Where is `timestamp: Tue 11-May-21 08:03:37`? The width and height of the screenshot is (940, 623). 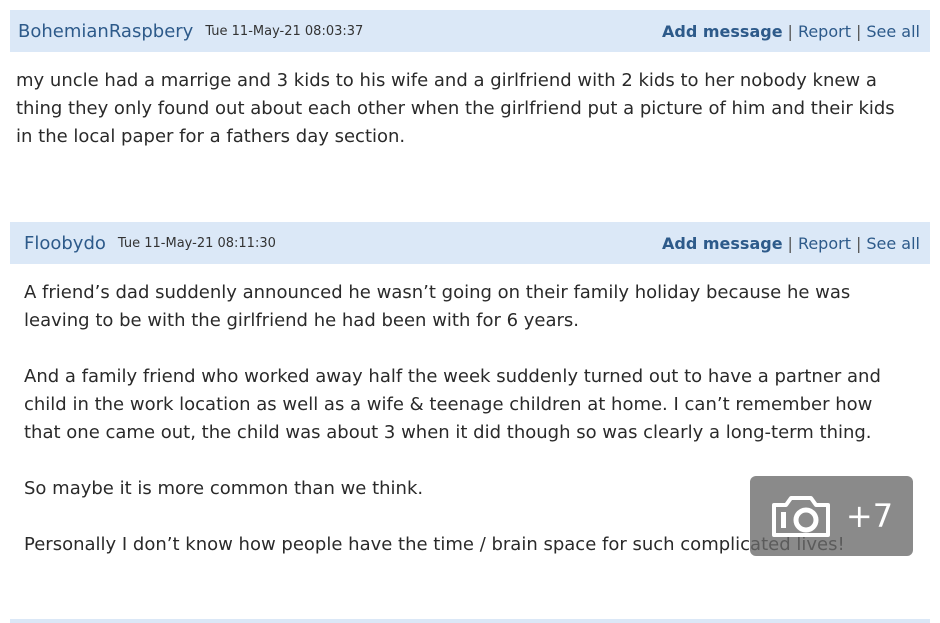
timestamp: Tue 11-May-21 08:03:37 is located at coordinates (284, 31).